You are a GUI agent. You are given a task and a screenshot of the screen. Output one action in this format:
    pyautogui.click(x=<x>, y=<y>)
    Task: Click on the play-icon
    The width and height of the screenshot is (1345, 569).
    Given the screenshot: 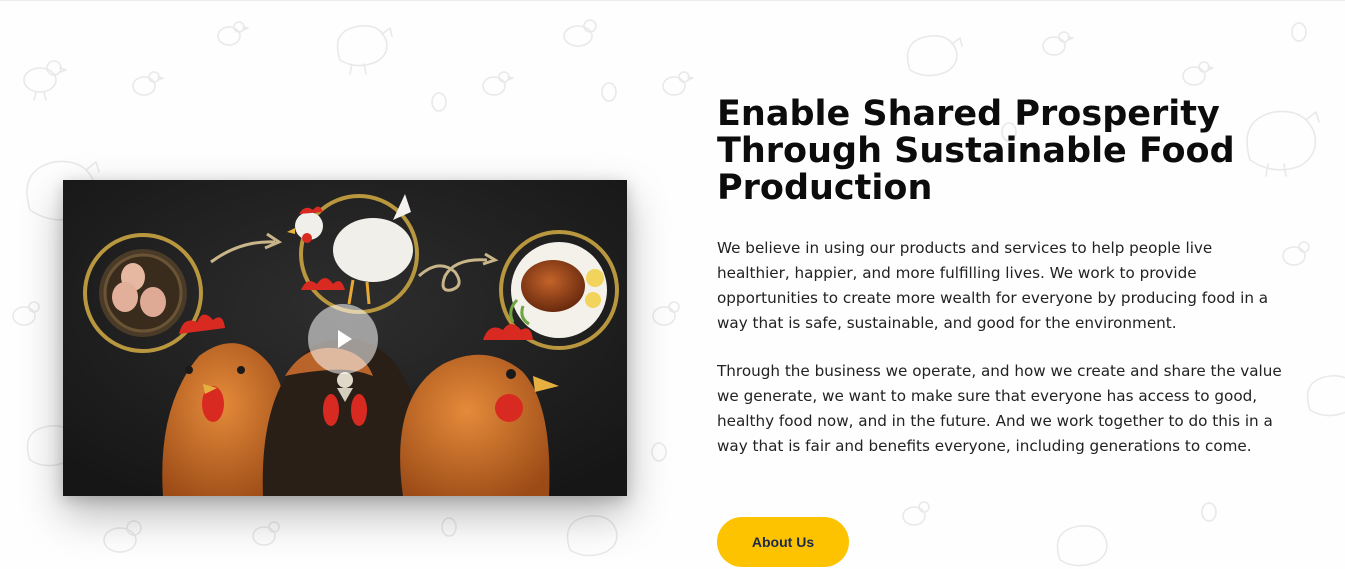 What is the action you would take?
    pyautogui.click(x=345, y=339)
    